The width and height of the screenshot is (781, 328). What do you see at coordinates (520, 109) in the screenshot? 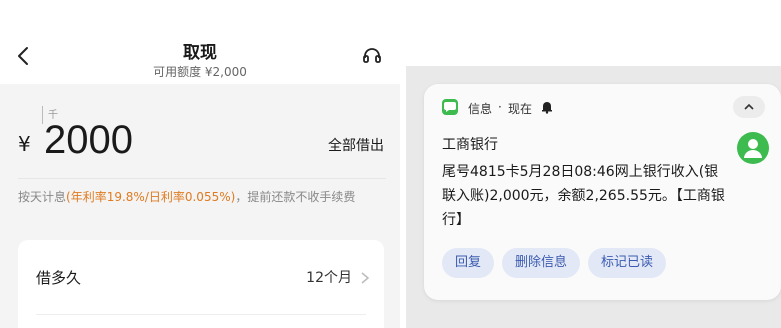
I see `timestamp: 现在` at bounding box center [520, 109].